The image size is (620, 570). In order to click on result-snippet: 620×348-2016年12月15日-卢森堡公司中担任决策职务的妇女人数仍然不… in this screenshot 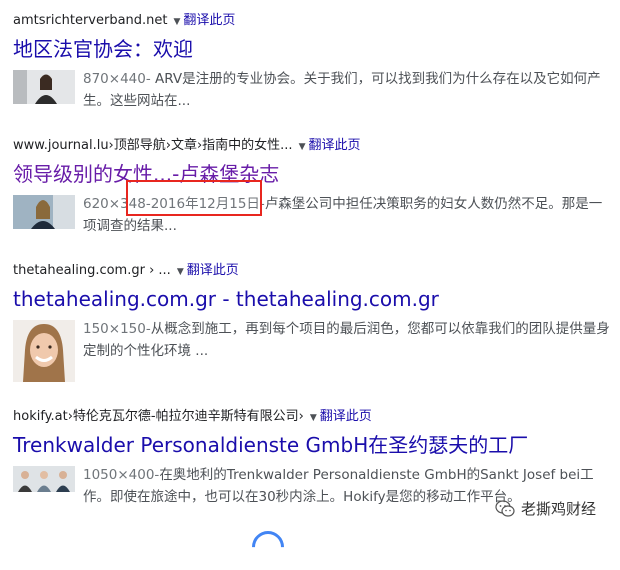, I will do `click(313, 215)`.